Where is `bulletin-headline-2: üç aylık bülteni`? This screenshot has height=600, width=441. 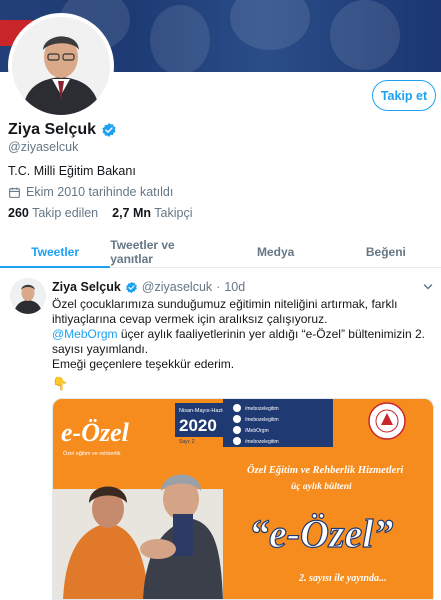
bulletin-headline-2: üç aylık bülteni is located at coordinates (321, 487).